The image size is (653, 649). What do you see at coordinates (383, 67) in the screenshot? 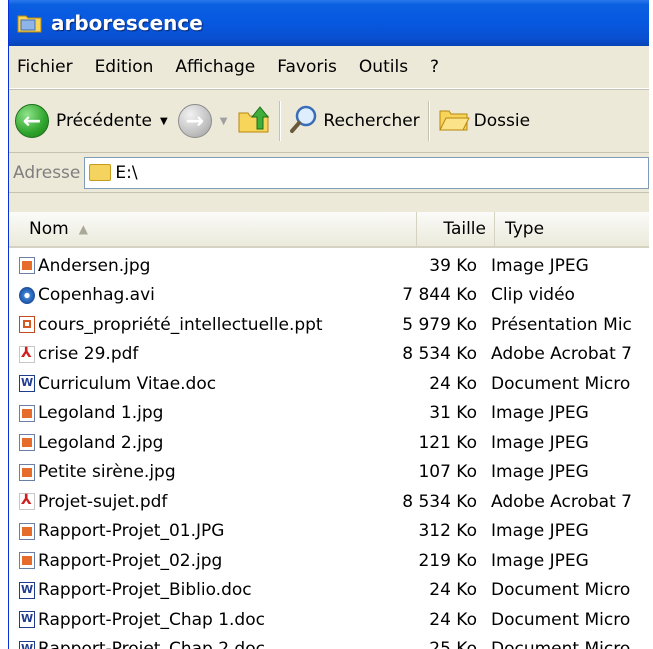
I see `menu-outils: Outils` at bounding box center [383, 67].